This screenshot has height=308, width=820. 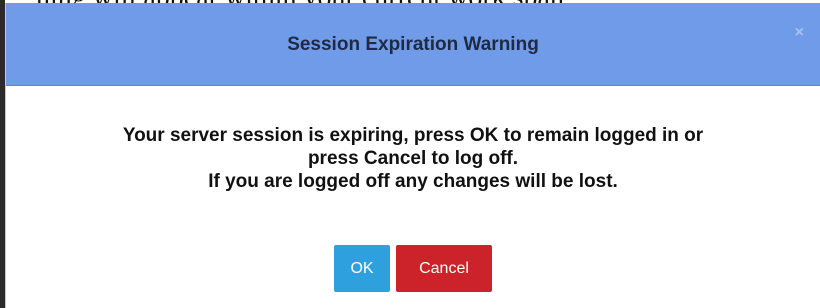 I want to click on close-icon: ×, so click(x=799, y=33).